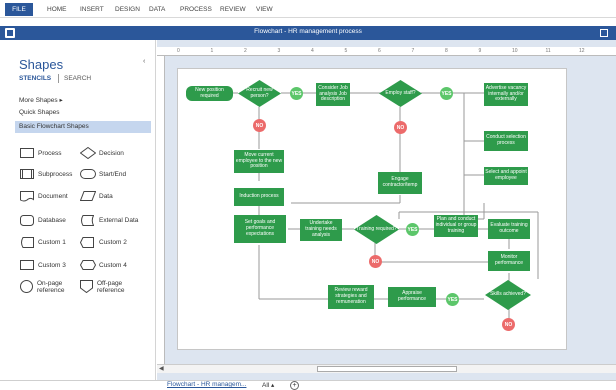  Describe the element at coordinates (119, 220) in the screenshot. I see `stencil-label: External Data` at that location.